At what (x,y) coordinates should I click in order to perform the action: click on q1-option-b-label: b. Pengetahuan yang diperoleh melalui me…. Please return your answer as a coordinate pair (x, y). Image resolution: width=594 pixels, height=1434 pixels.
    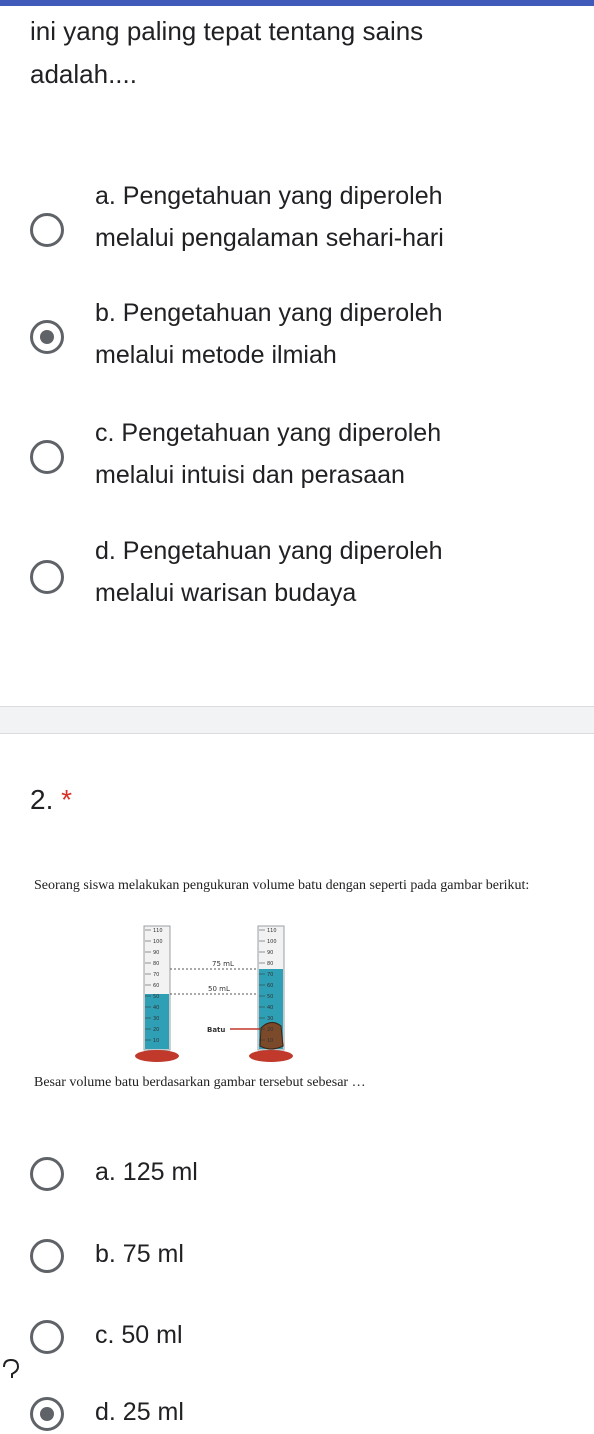
    Looking at the image, I should click on (325, 334).